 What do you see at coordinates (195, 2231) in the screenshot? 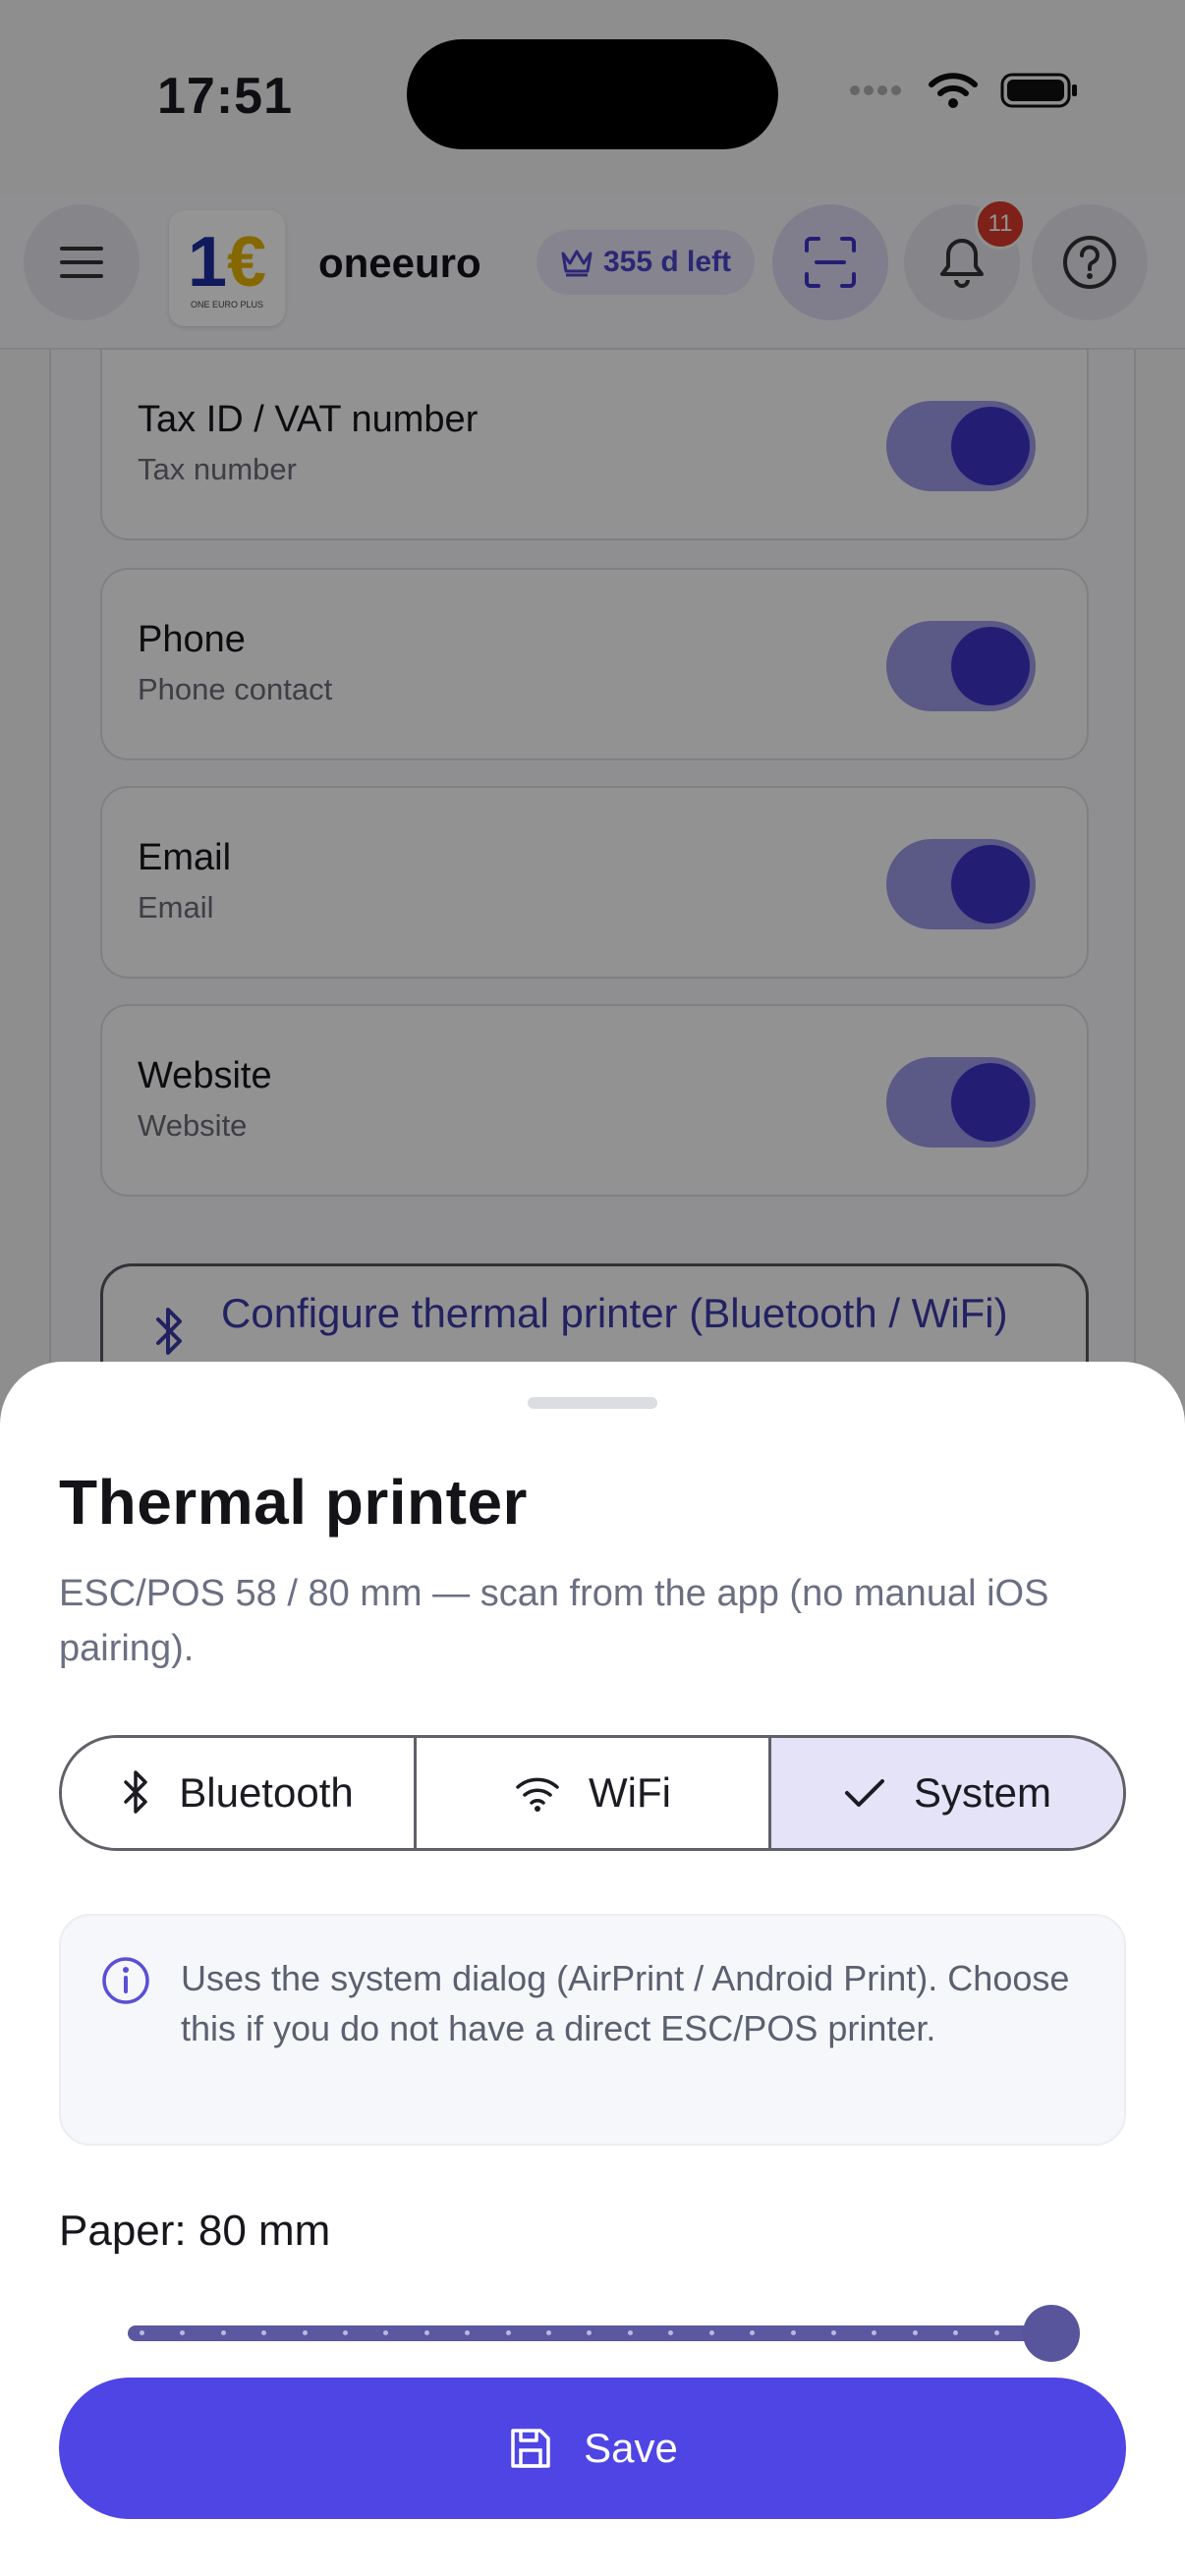
I see `paper-label: Paper: 80 mm` at bounding box center [195, 2231].